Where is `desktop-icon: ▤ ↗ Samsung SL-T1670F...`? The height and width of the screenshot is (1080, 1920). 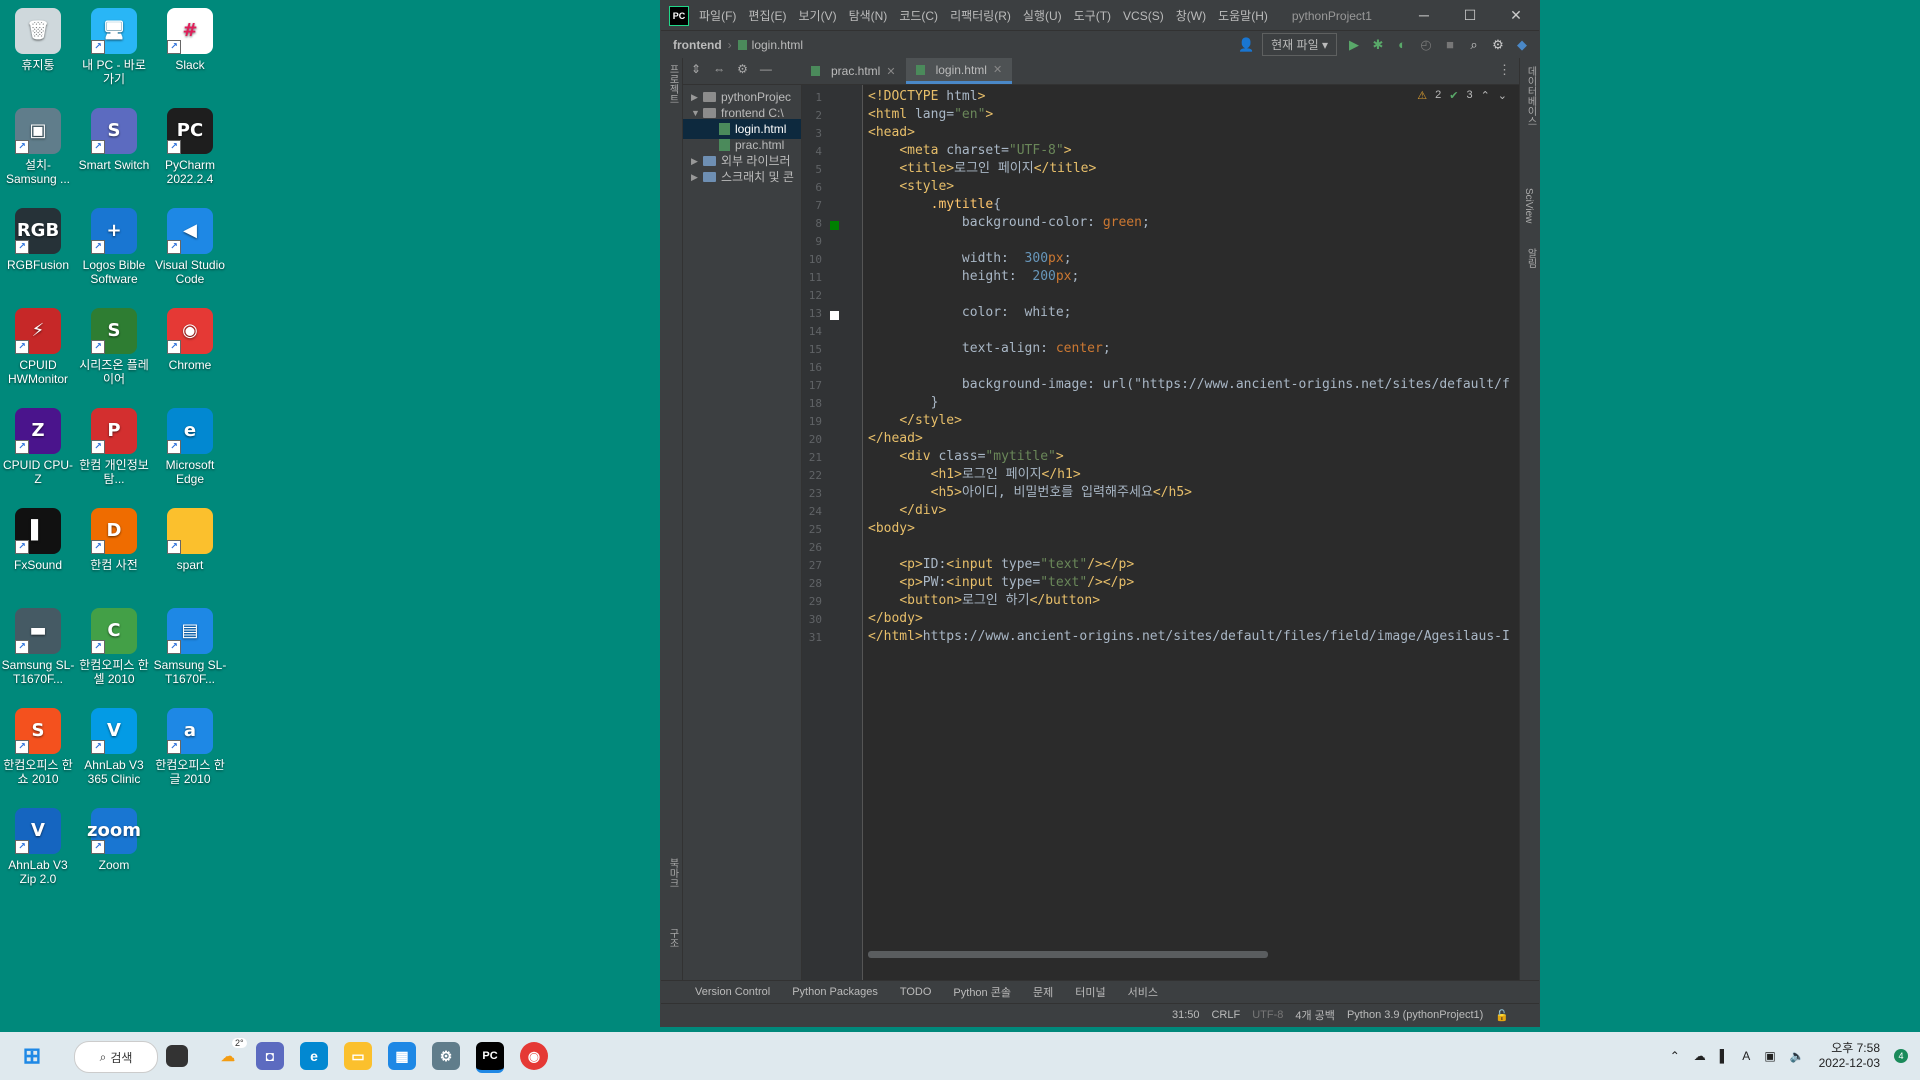
desktop-icon: ▤ ↗ Samsung SL-T1670F... is located at coordinates (190, 647).